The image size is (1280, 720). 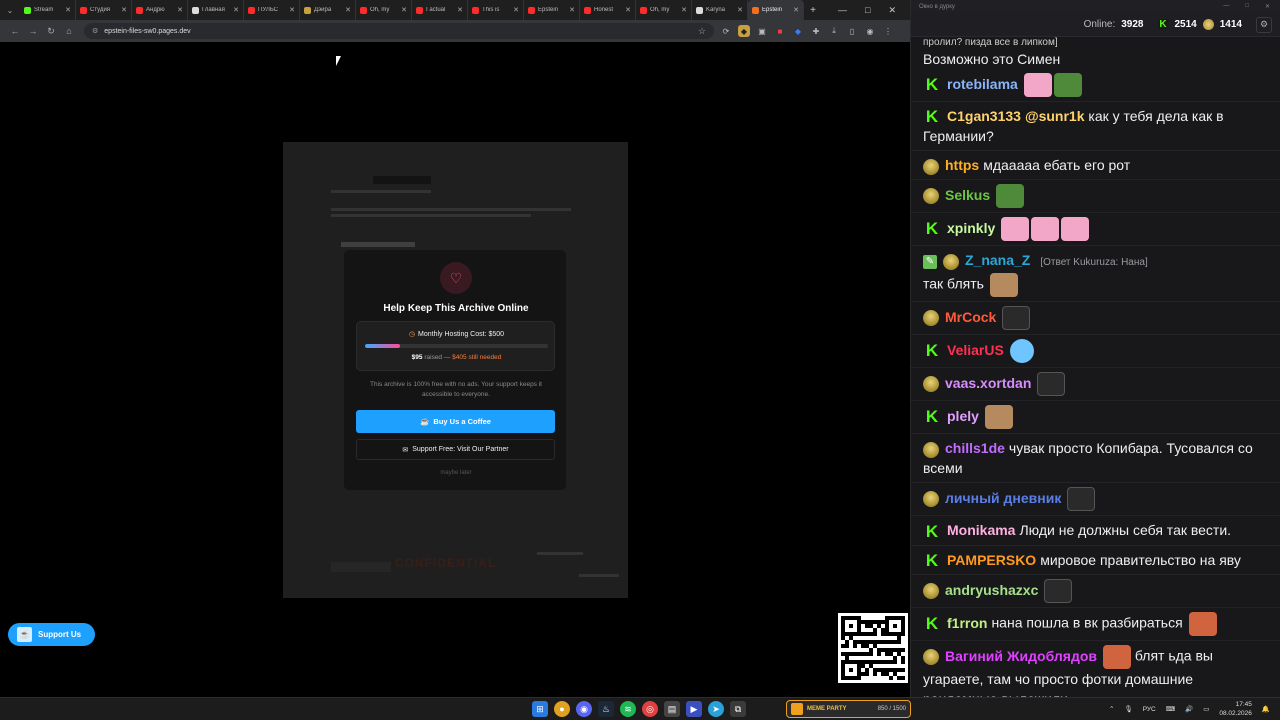 What do you see at coordinates (104, 10) in the screenshot?
I see `browser-tab: Студия ✕` at bounding box center [104, 10].